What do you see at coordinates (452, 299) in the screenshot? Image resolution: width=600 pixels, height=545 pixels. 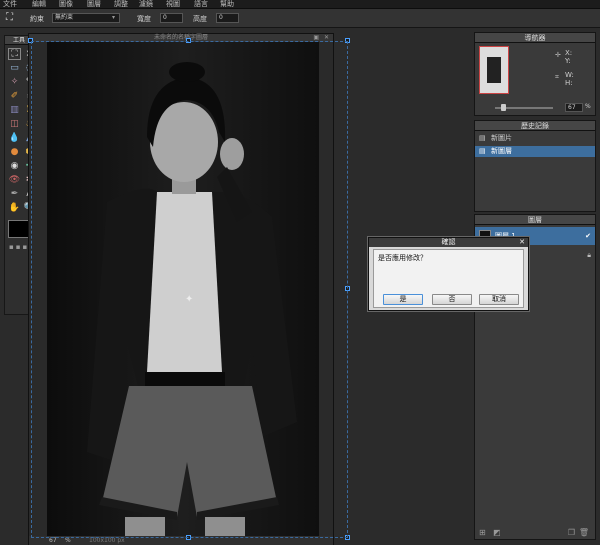 I see `no-button: 否` at bounding box center [452, 299].